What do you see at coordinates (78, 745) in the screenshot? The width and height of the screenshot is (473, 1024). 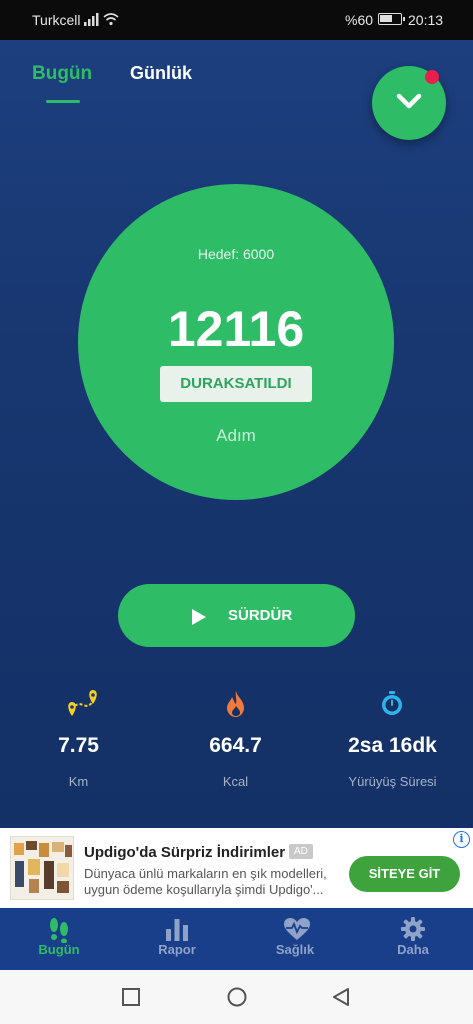 I see `stat-value: 7.75` at bounding box center [78, 745].